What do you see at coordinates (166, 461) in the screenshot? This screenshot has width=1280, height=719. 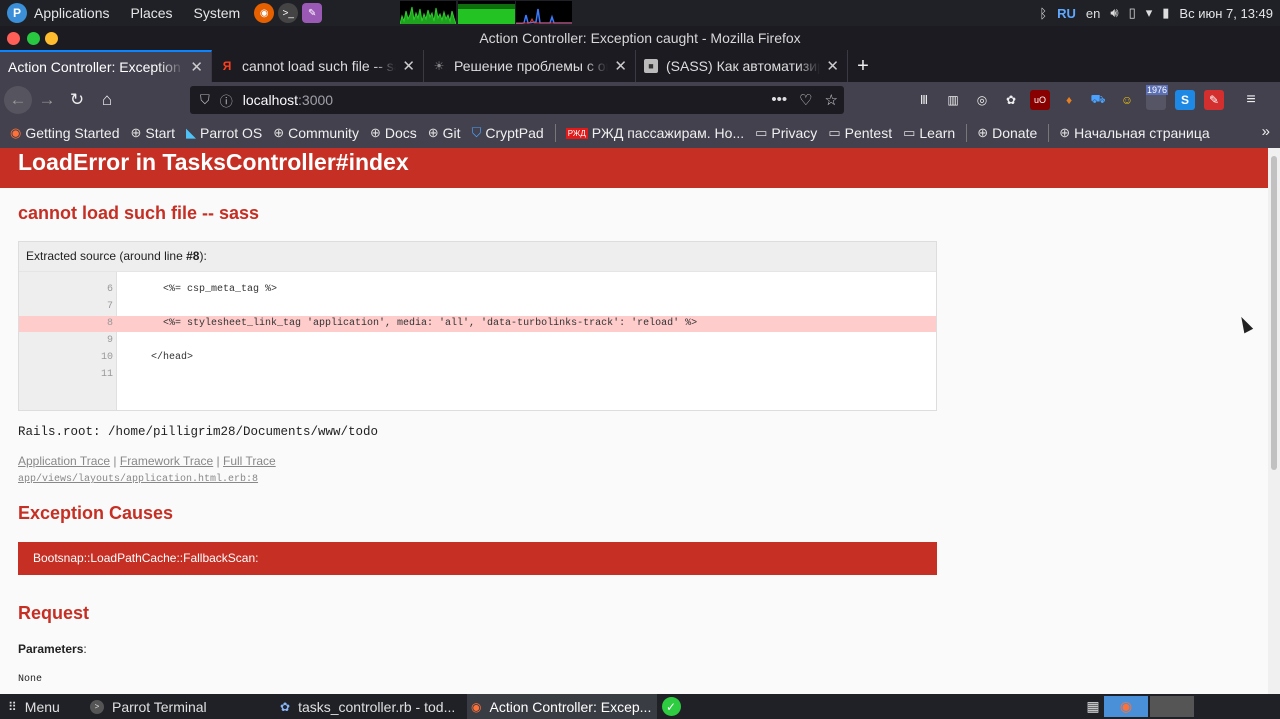 I see `framework-trace-link: Framework Trace` at bounding box center [166, 461].